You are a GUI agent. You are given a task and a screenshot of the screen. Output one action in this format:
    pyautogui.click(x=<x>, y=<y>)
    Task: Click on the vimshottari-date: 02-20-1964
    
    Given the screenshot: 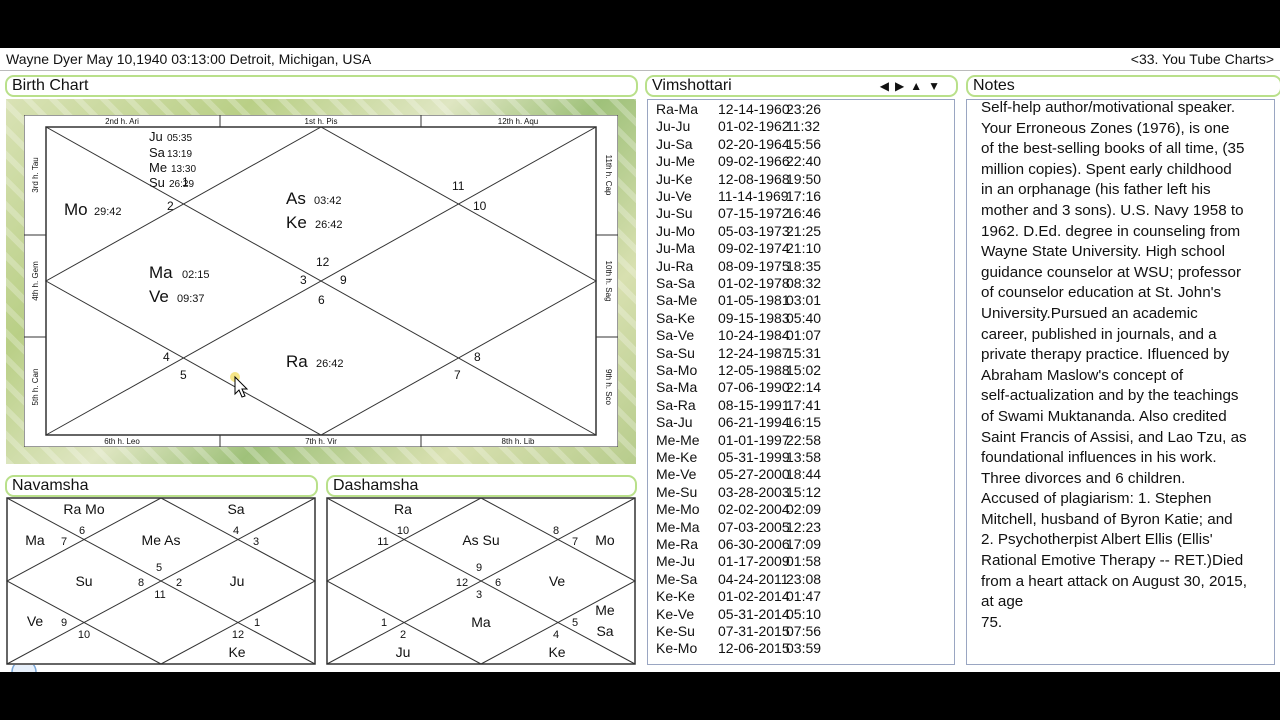 What is the action you would take?
    pyautogui.click(x=754, y=143)
    